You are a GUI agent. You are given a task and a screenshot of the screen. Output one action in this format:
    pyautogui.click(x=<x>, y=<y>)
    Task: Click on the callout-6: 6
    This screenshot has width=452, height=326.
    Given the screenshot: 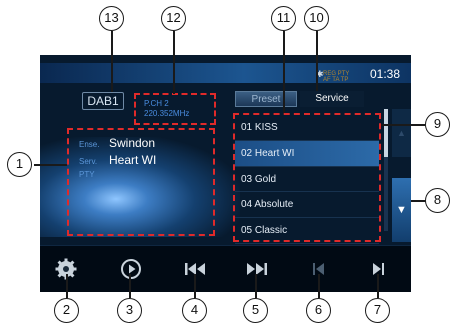 What is the action you would take?
    pyautogui.click(x=318, y=310)
    